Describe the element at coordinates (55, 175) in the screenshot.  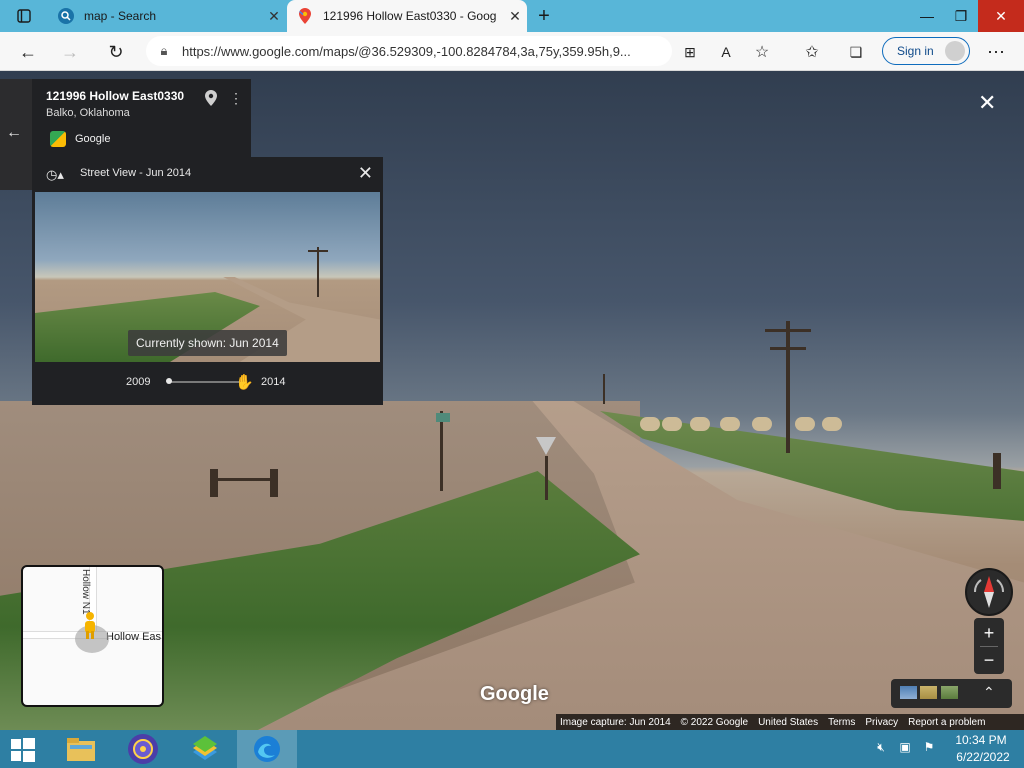
I see `history-icon: ◷▴` at that location.